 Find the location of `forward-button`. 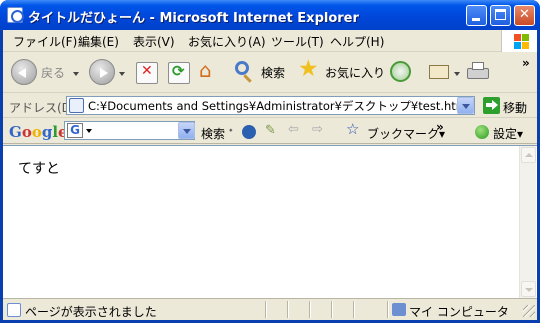

forward-button is located at coordinates (102, 72).